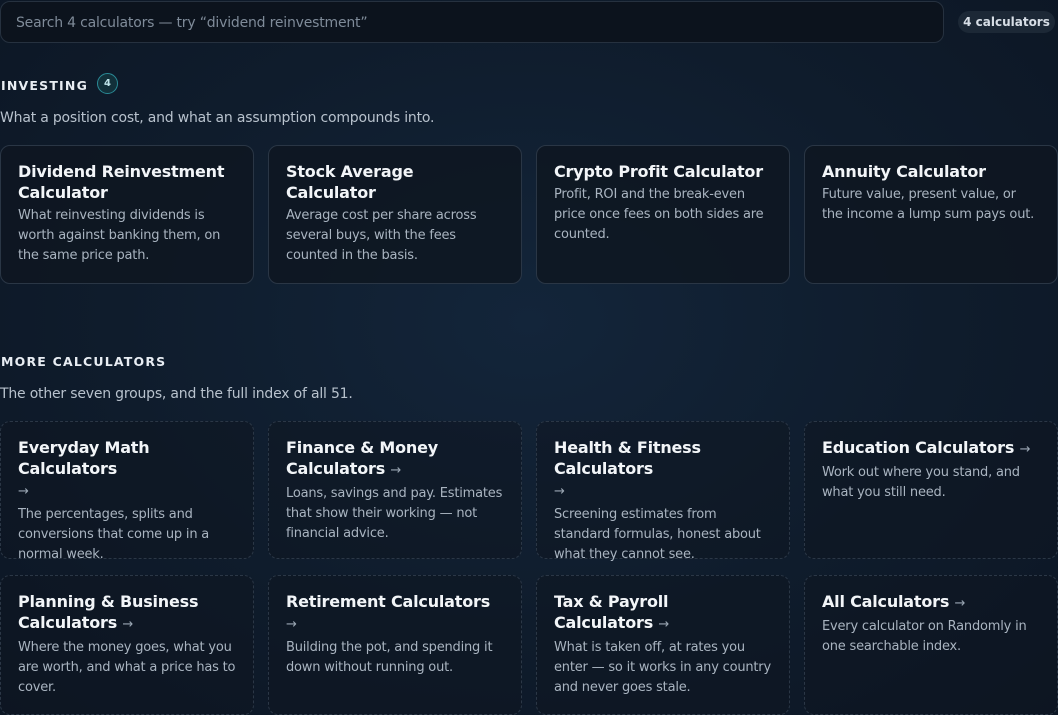 This screenshot has width=1058, height=715. What do you see at coordinates (362, 458) in the screenshot?
I see `card-title: Finance & Money Calculators →` at bounding box center [362, 458].